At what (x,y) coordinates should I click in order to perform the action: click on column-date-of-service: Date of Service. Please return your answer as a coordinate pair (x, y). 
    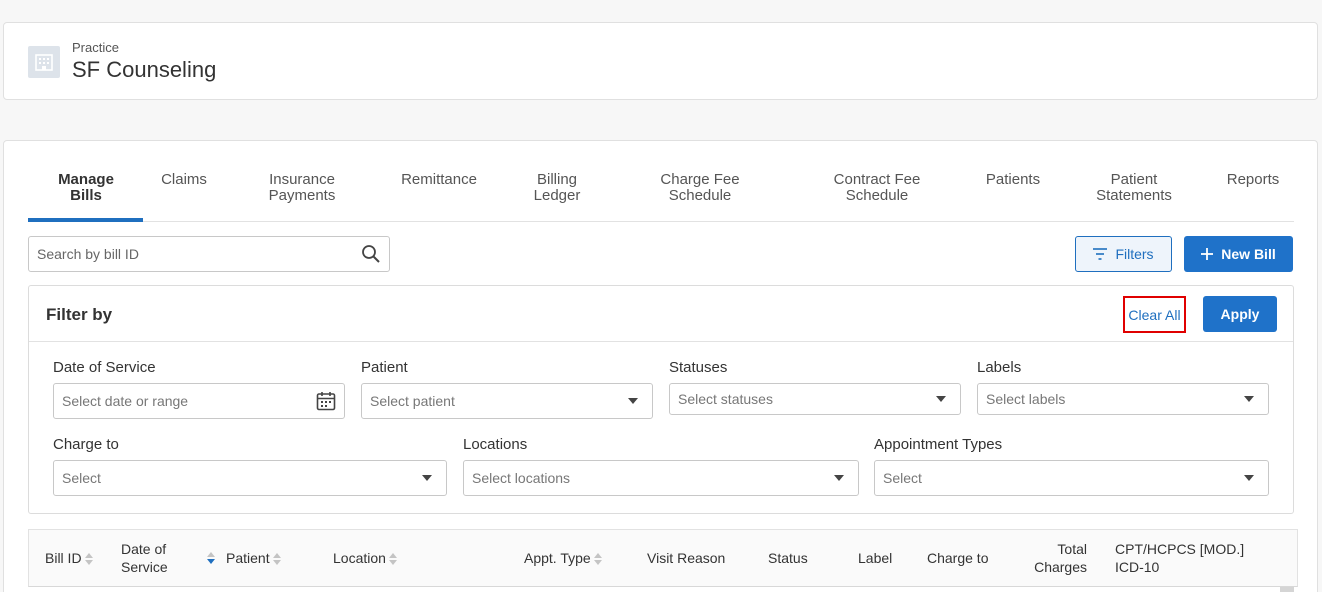
    Looking at the image, I should click on (151, 558).